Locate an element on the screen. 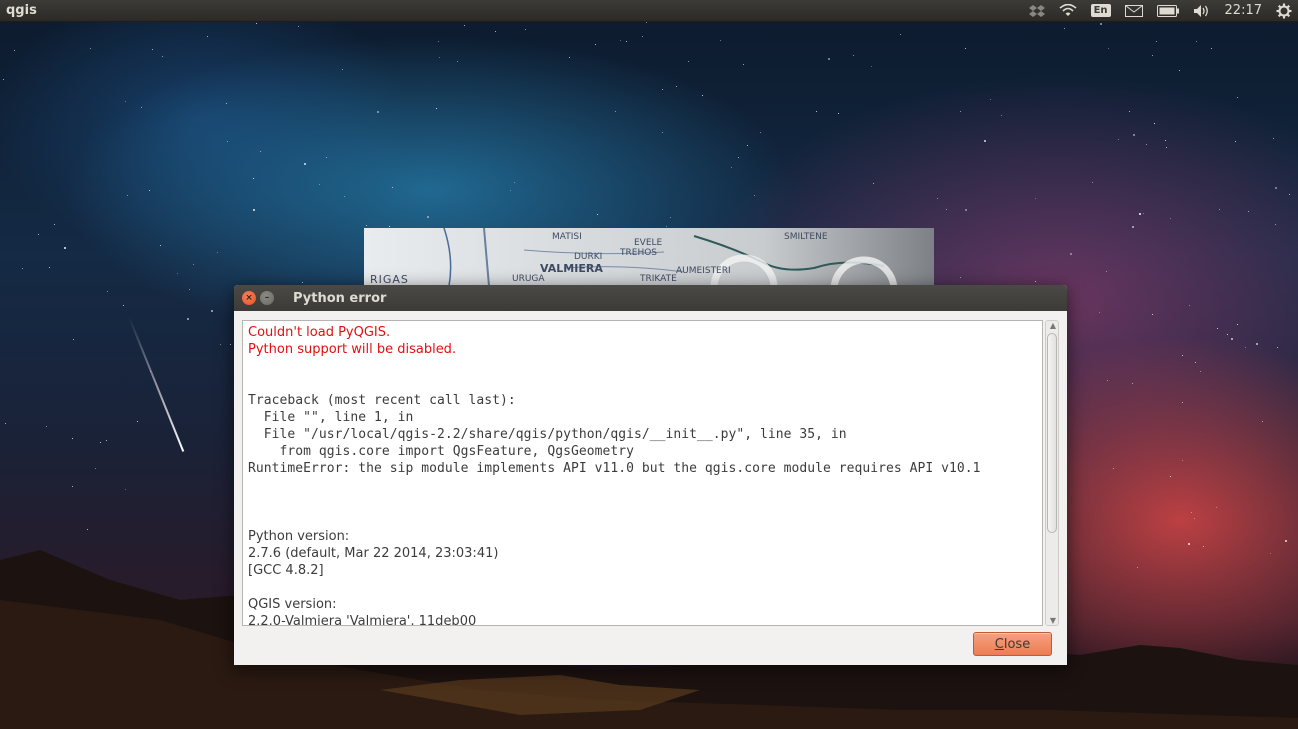 The image size is (1298, 729). gear-icon is located at coordinates (1283, 11).